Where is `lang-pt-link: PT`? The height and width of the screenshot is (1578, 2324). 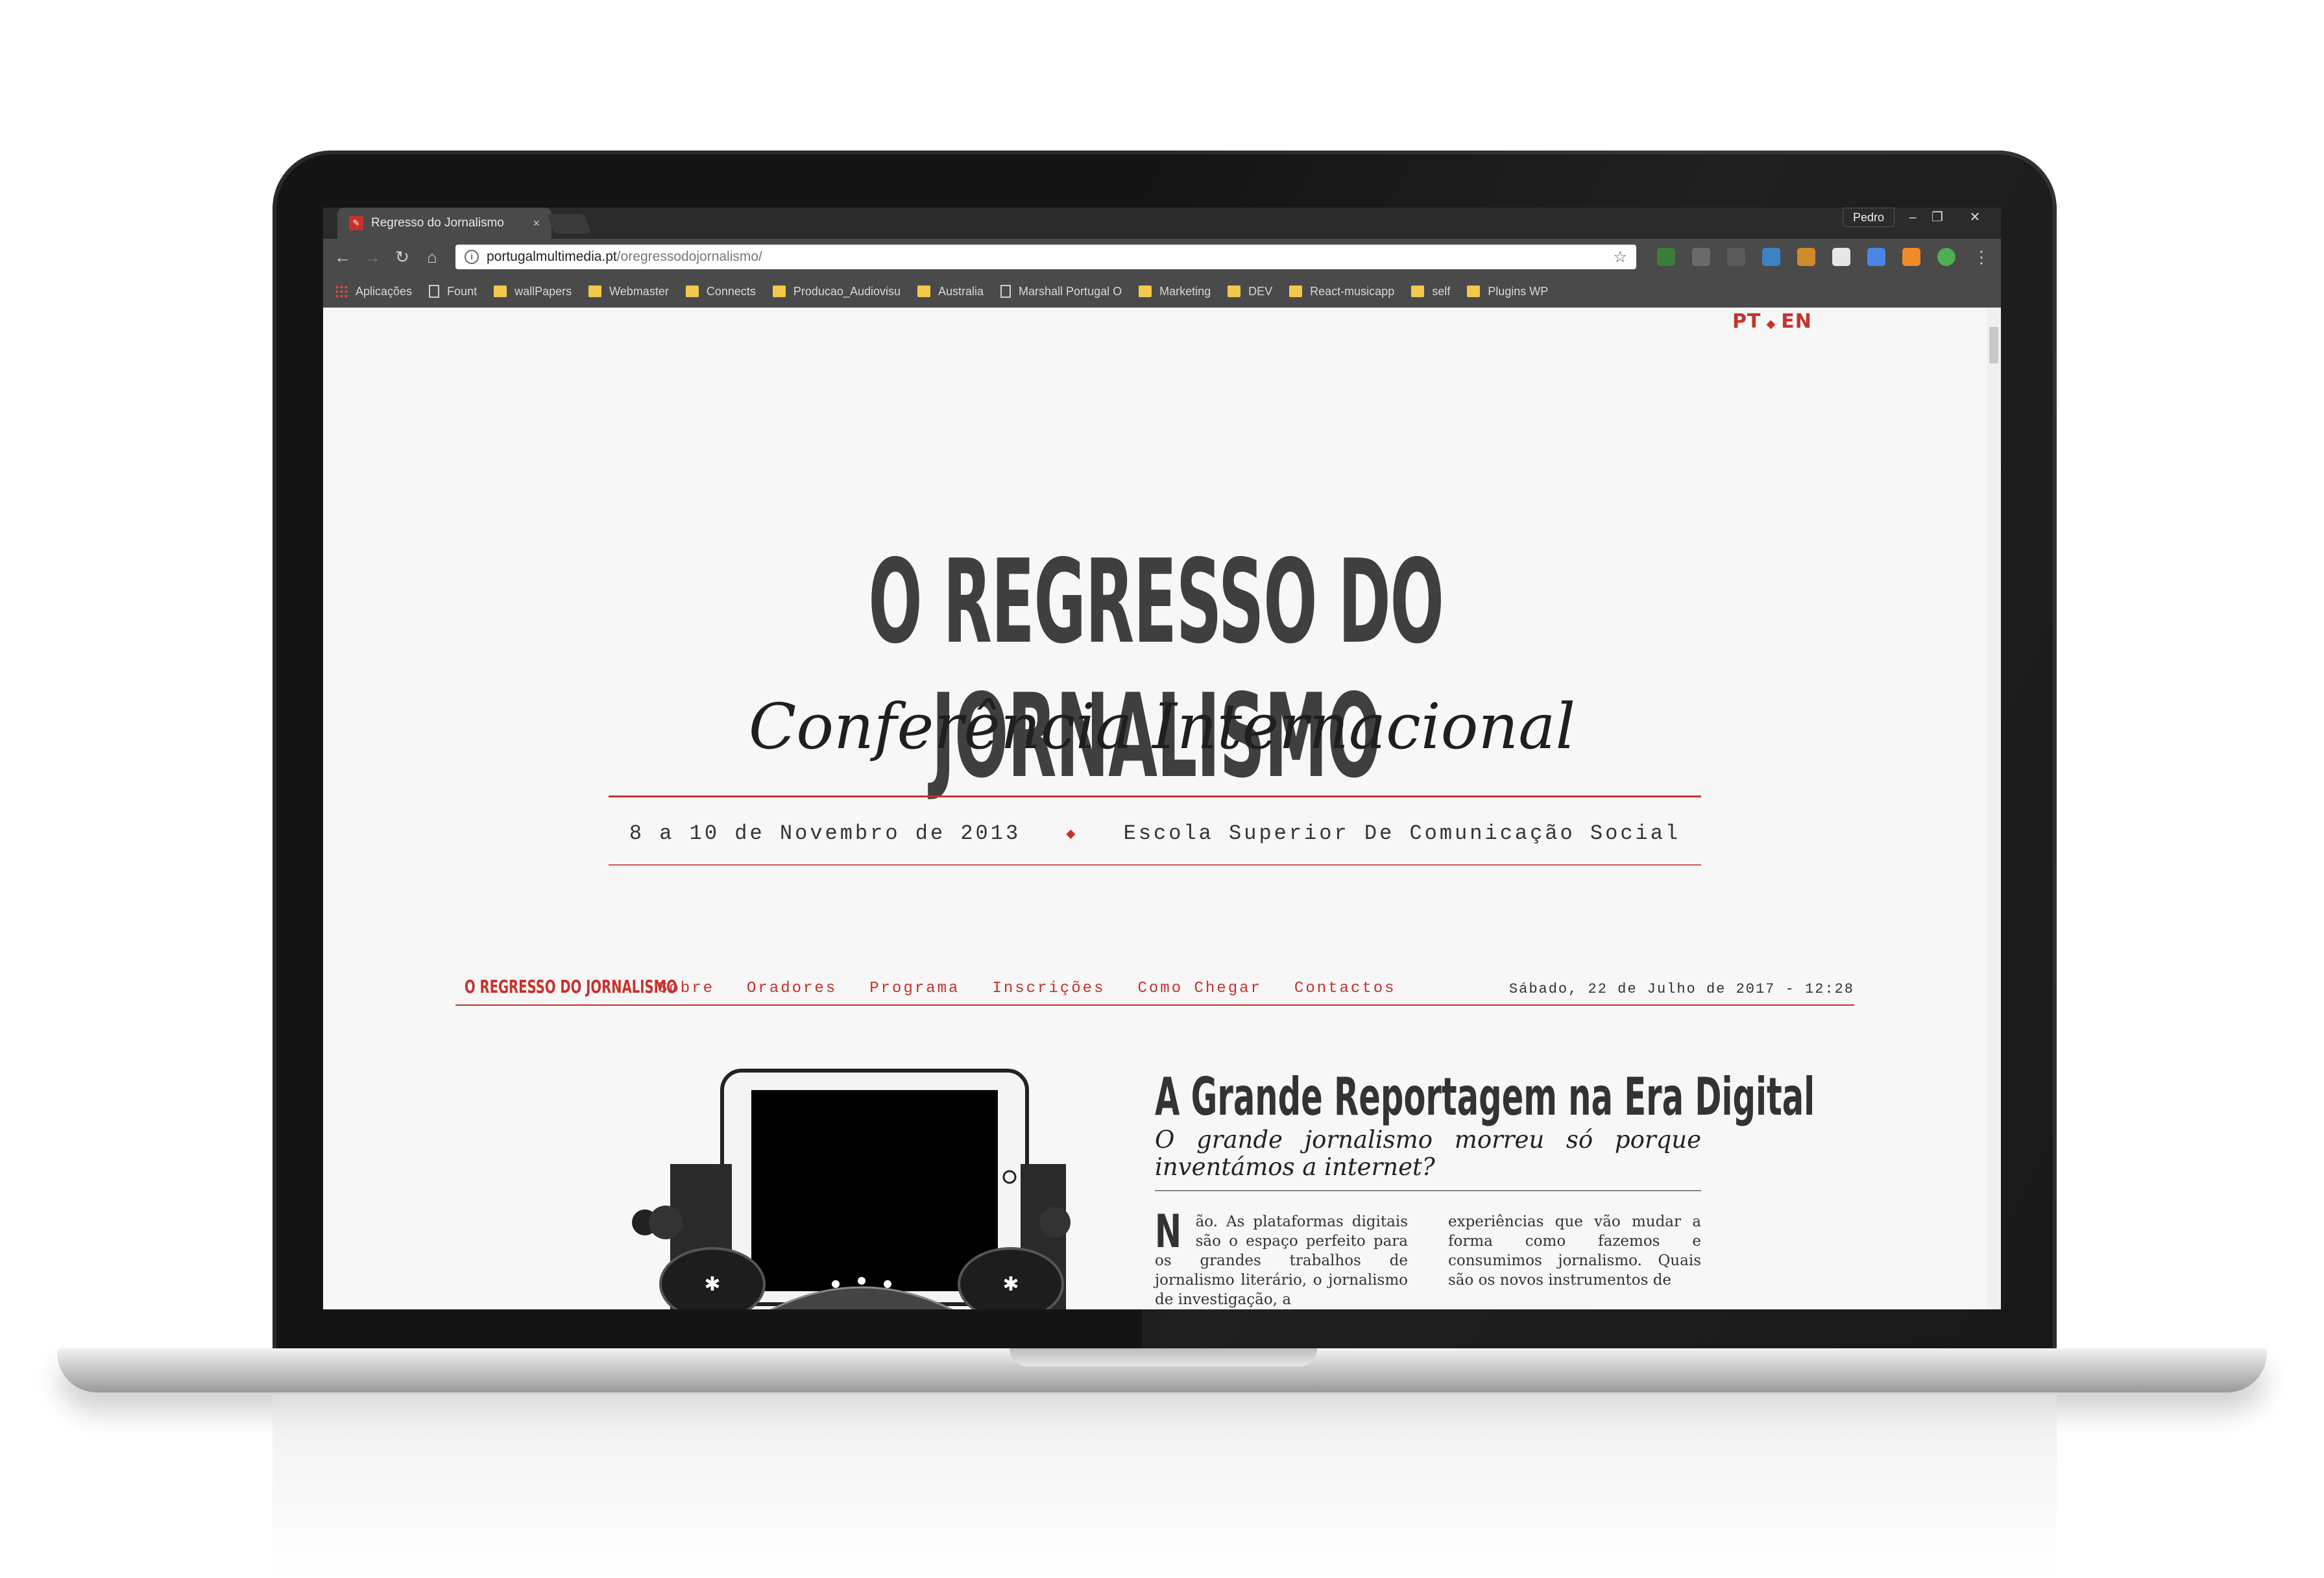 lang-pt-link: PT is located at coordinates (1747, 321).